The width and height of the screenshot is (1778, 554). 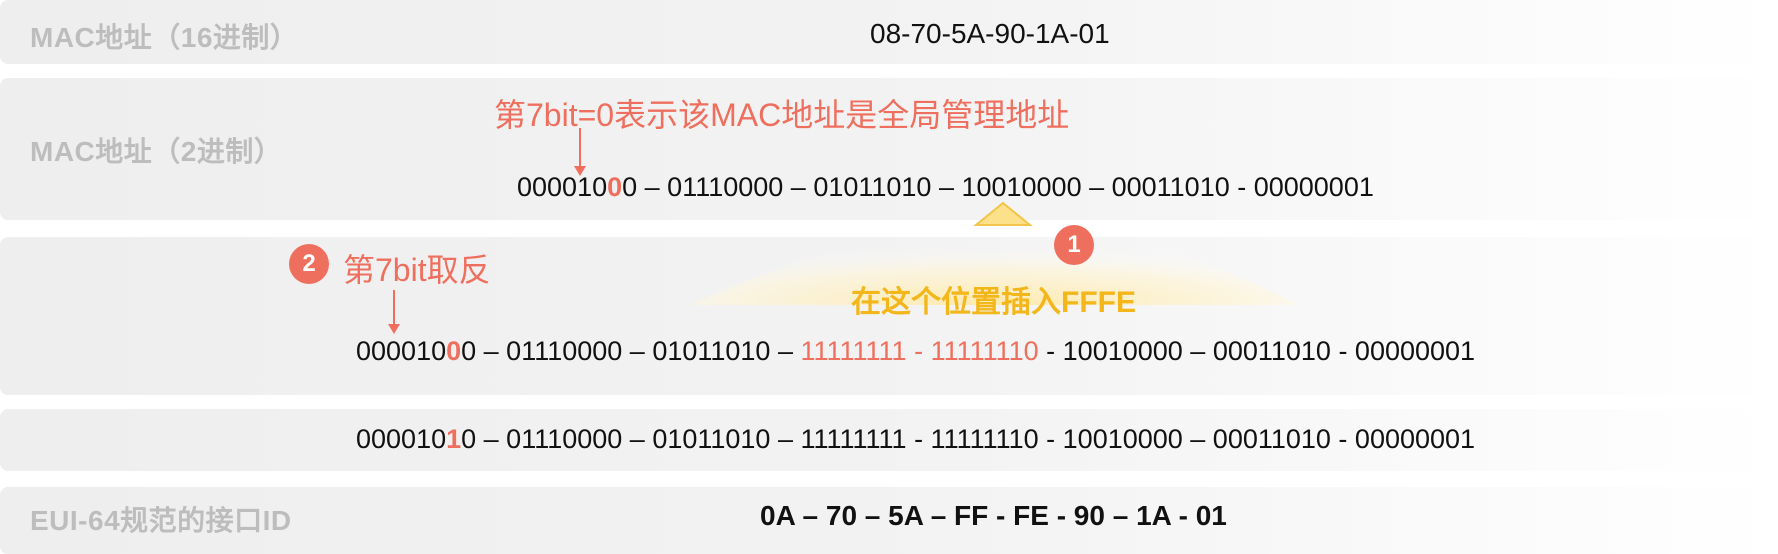 I want to click on inserted-post: - 10010000 – 00011010 - 00000001, so click(x=1257, y=351).